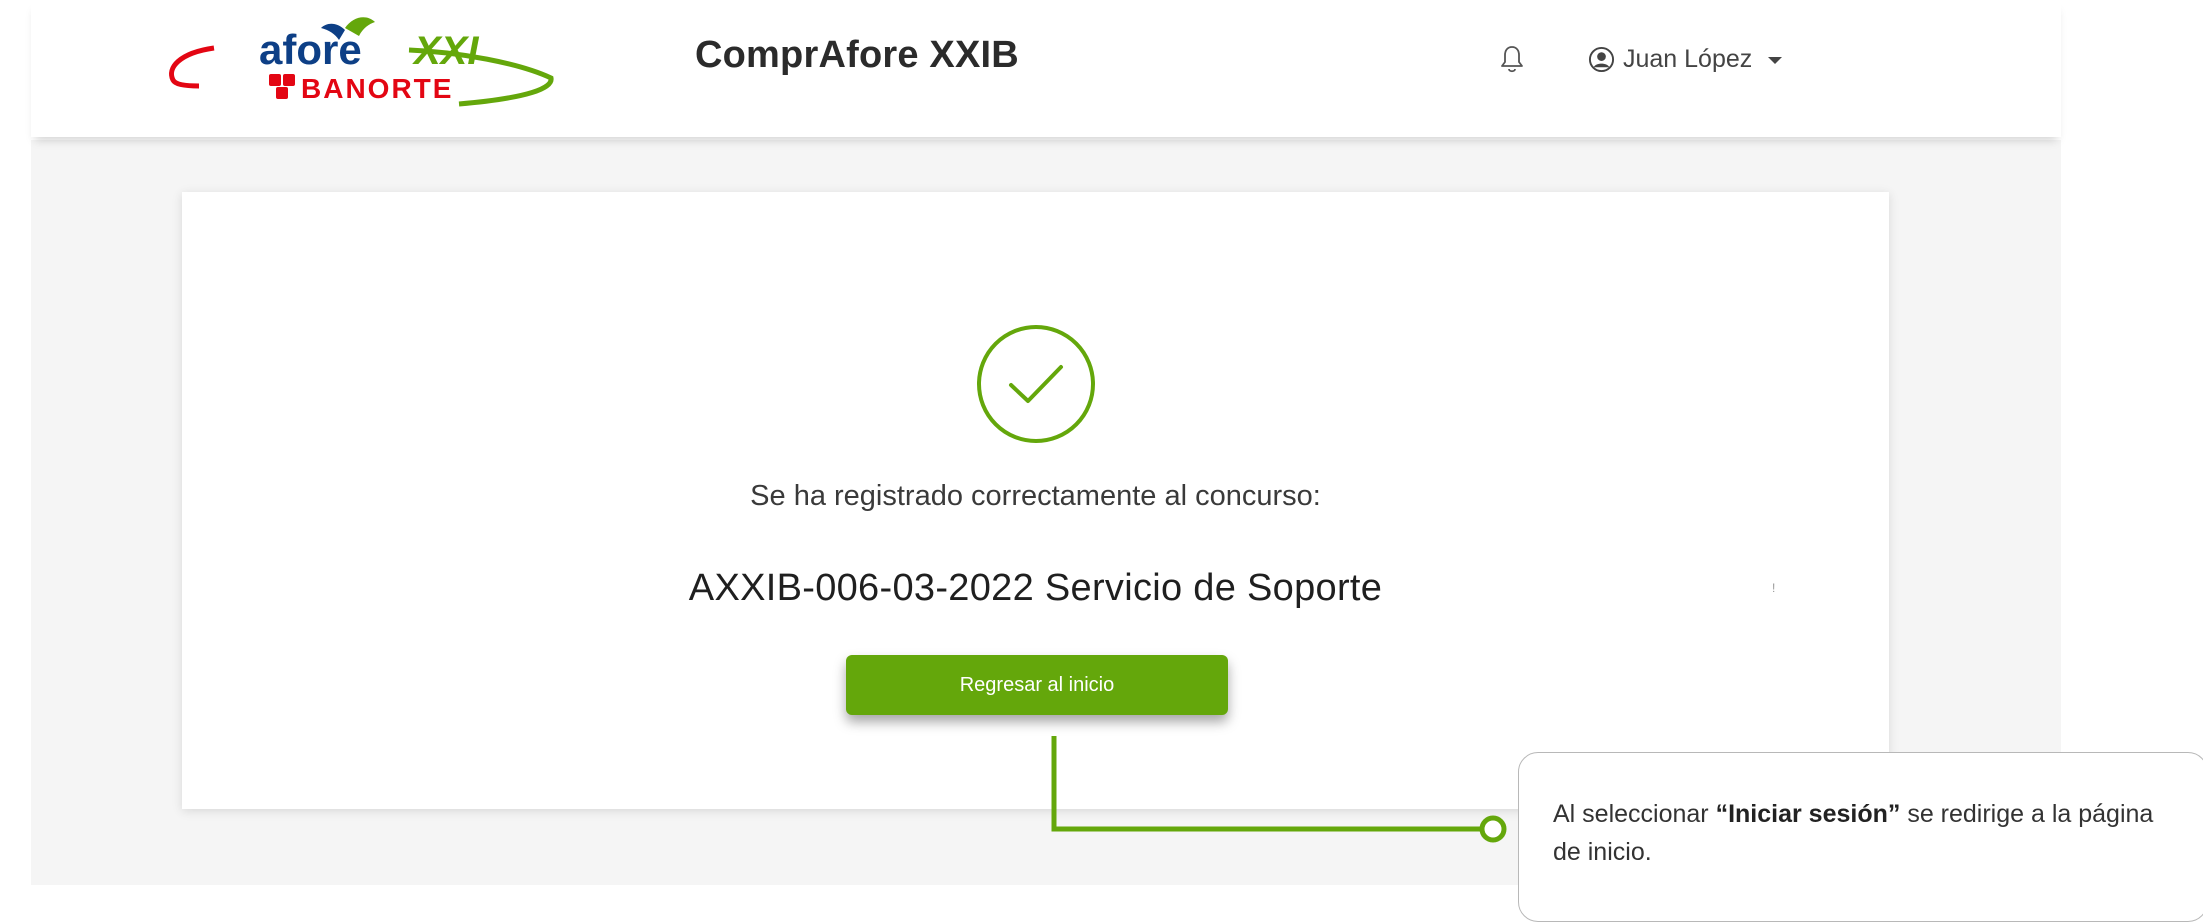  Describe the element at coordinates (1808, 814) in the screenshot. I see `callout-highlight: “Iniciar sesión”` at that location.